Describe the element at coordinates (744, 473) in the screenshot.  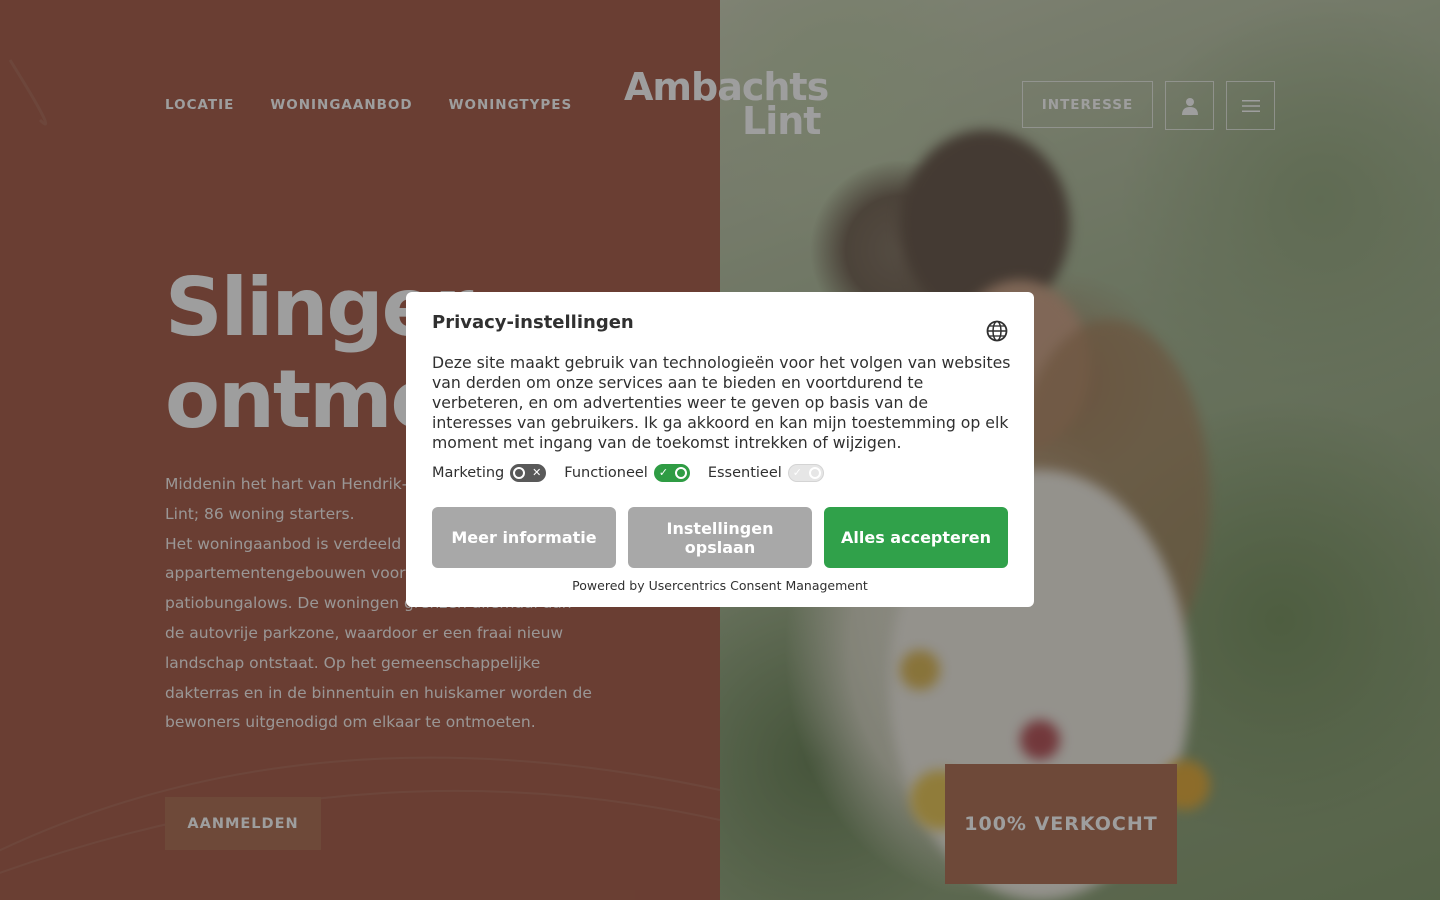
I see `toggle-label-essentieel: Essentieel` at that location.